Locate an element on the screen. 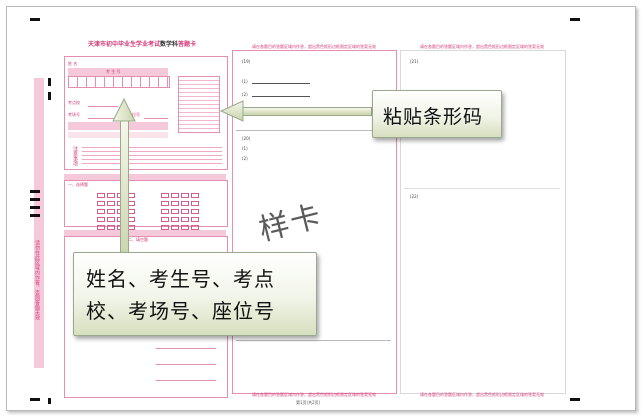 The height and width of the screenshot is (419, 644). field-room-label: 考场号 is located at coordinates (74, 114).